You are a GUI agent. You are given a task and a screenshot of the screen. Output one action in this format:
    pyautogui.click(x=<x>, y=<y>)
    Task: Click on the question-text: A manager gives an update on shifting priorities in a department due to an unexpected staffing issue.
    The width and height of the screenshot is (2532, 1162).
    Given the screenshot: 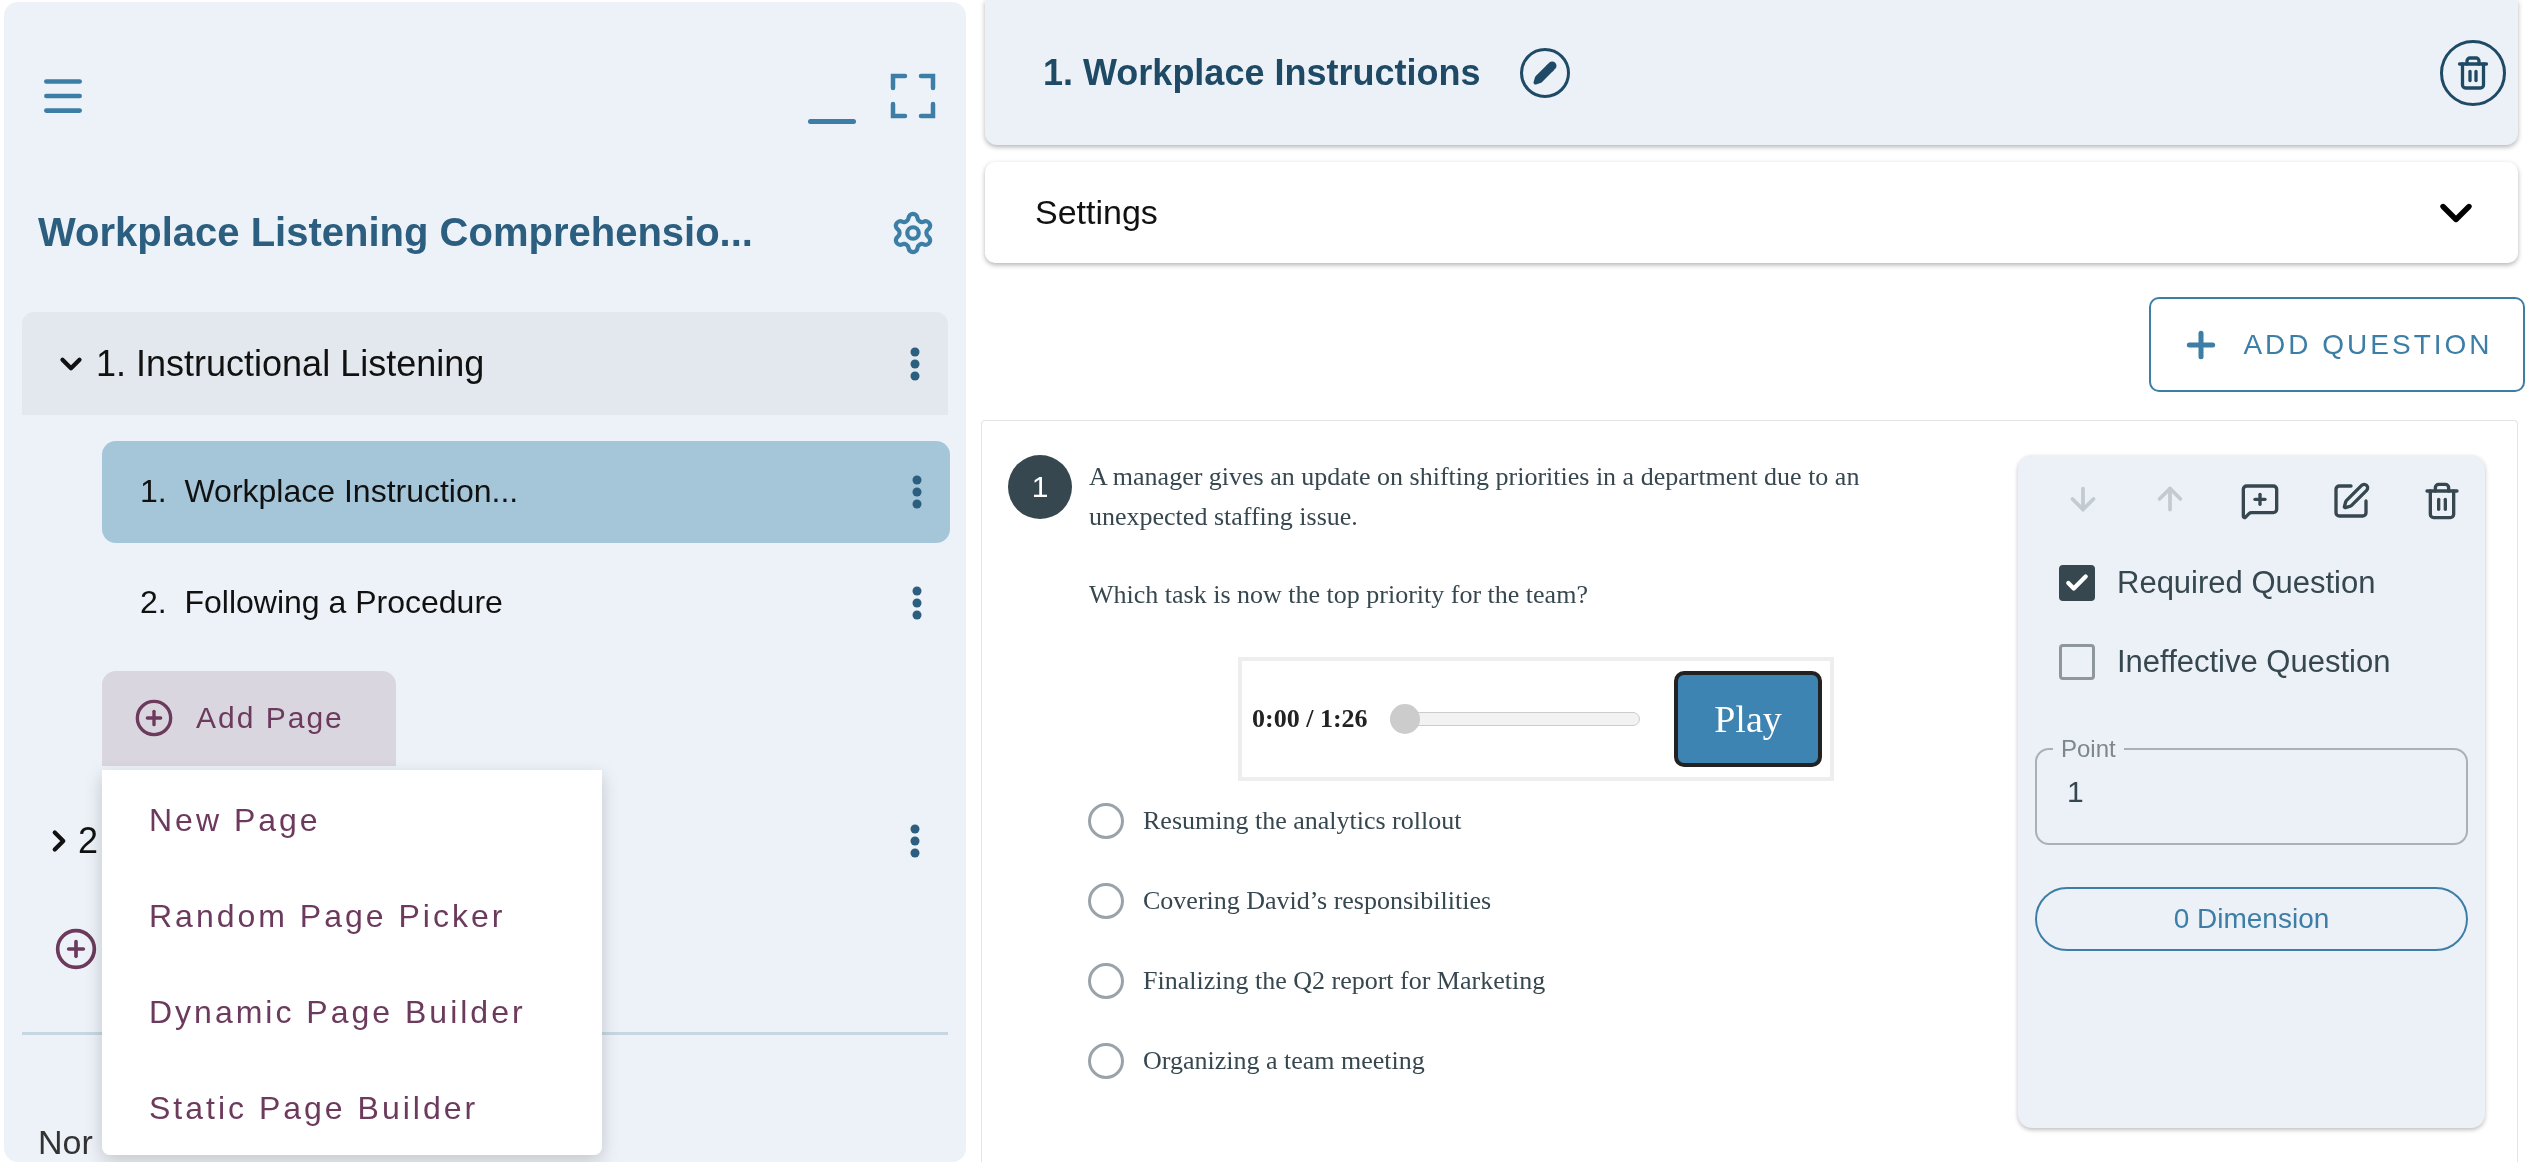 What is the action you would take?
    pyautogui.click(x=1475, y=497)
    